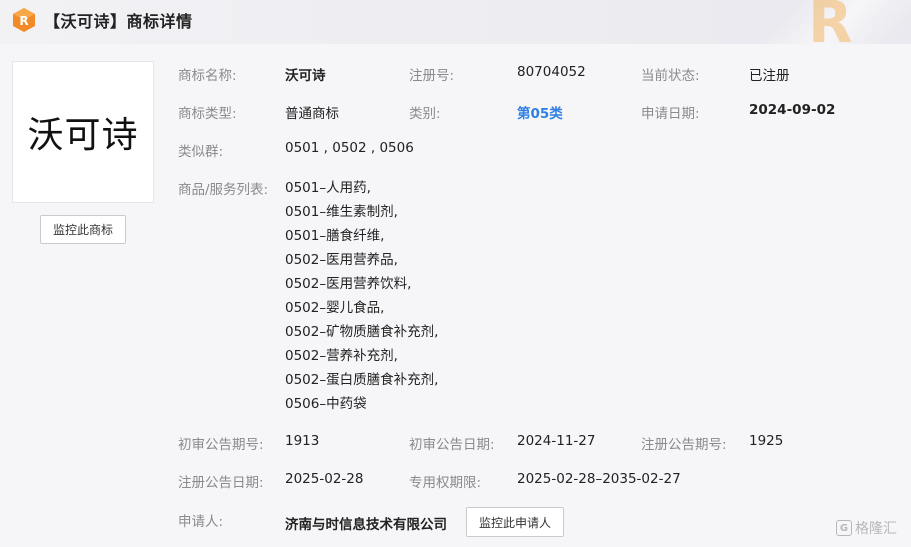 The width and height of the screenshot is (911, 547). I want to click on goods-item: 0501–维生素制剂,, so click(341, 212).